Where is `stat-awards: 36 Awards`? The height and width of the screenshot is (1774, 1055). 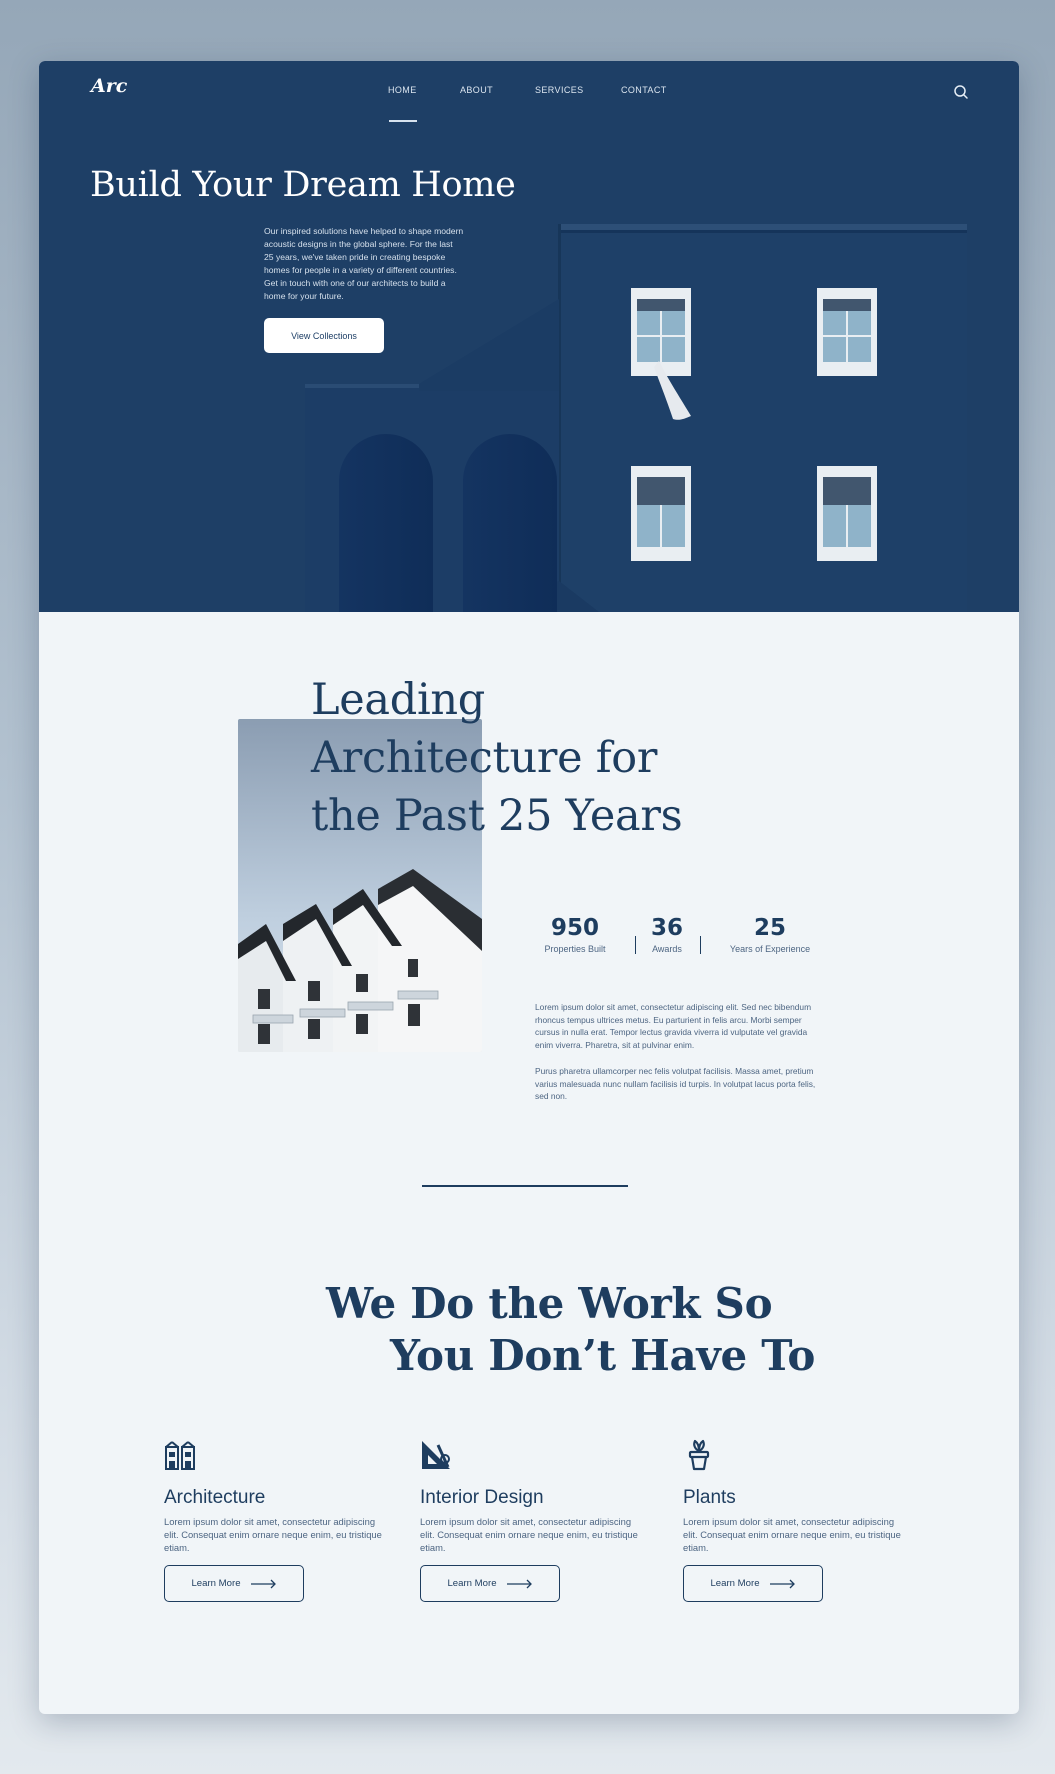
stat-awards: 36 Awards is located at coordinates (667, 934).